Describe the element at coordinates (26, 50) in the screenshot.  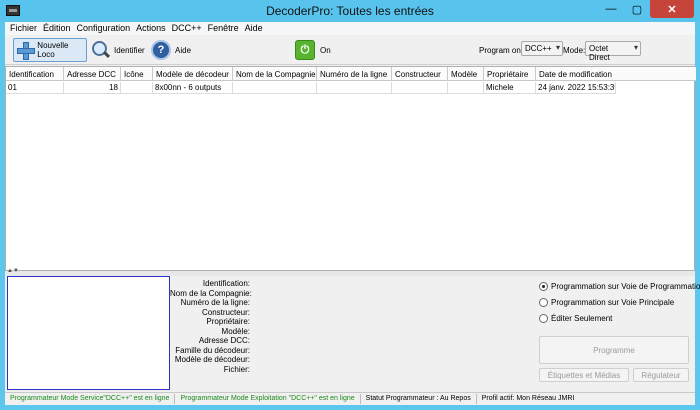
I see `plus-icon` at that location.